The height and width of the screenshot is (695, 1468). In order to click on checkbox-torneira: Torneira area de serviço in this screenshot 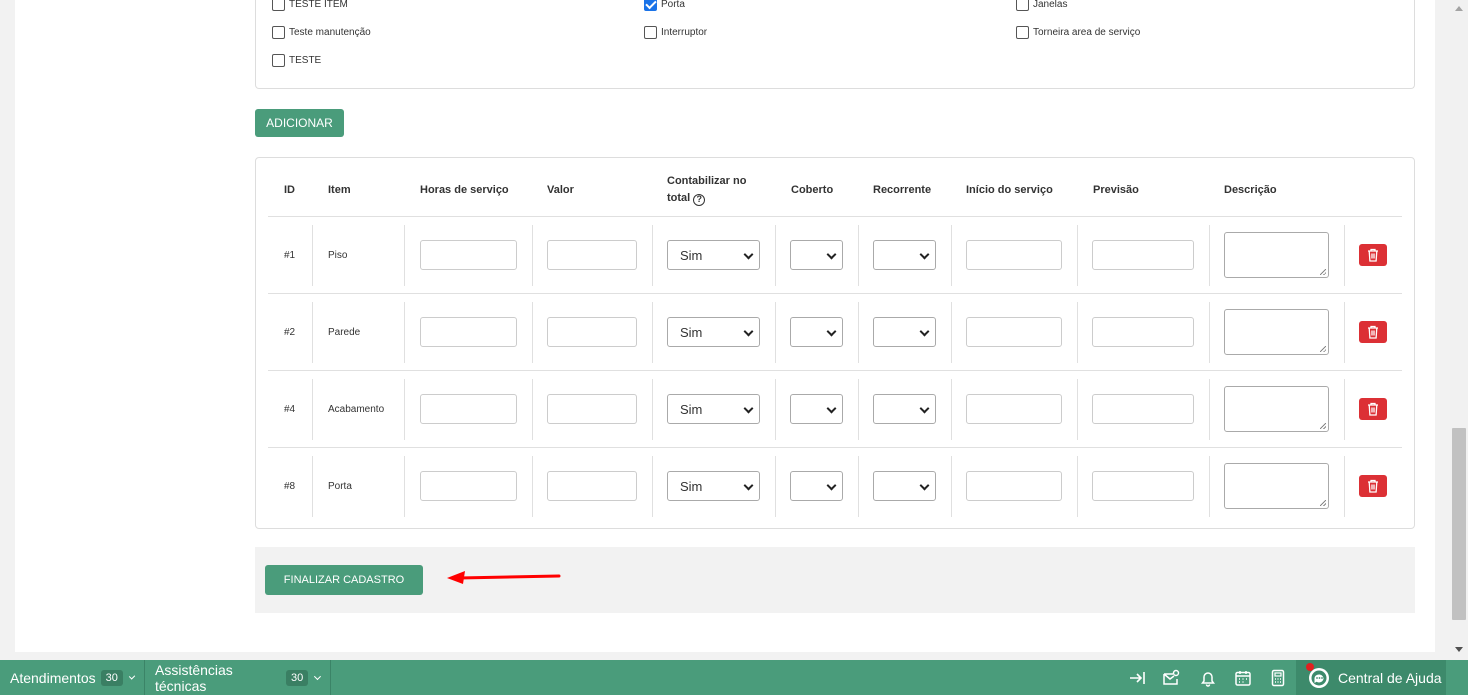, I will do `click(1078, 32)`.